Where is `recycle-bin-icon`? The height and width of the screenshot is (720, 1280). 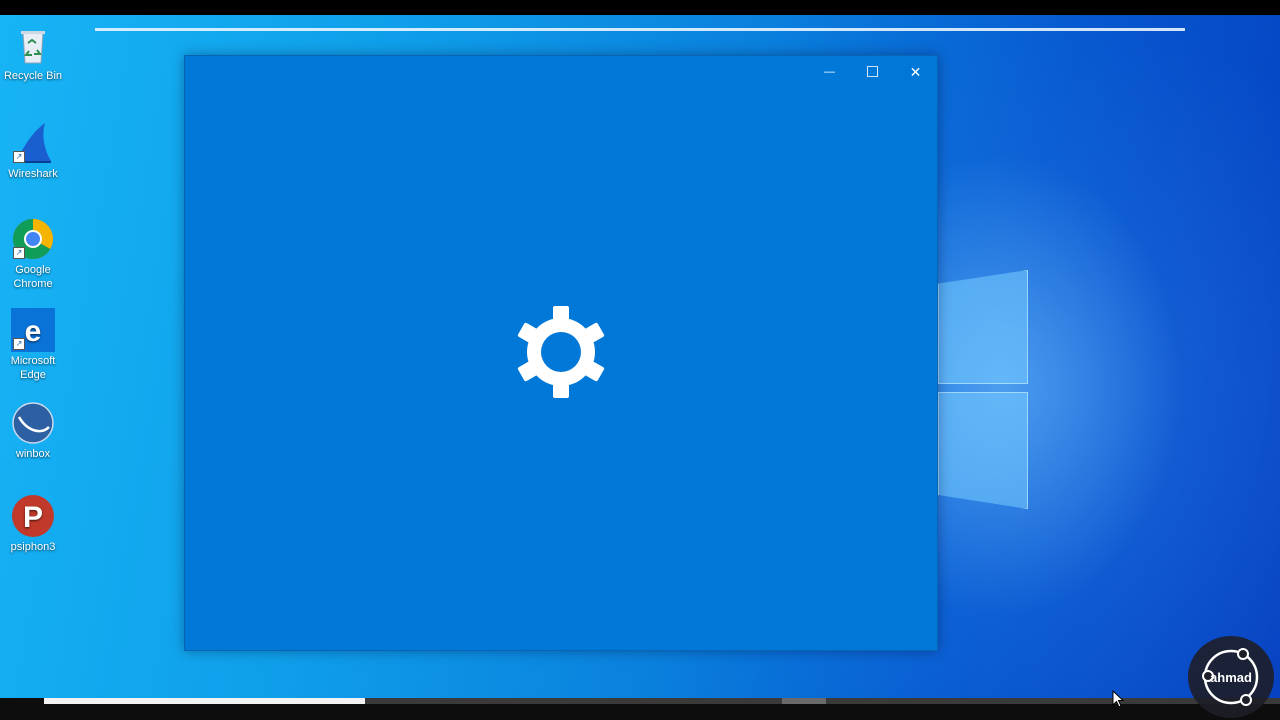 recycle-bin-icon is located at coordinates (33, 45).